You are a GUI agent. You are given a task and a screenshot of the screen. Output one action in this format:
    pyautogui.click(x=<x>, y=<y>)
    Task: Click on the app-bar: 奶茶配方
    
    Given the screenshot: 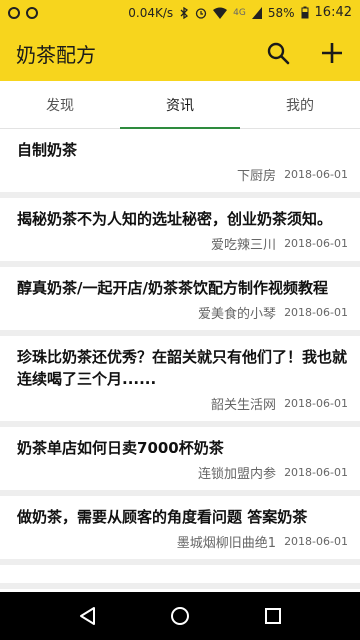 What is the action you would take?
    pyautogui.click(x=180, y=53)
    